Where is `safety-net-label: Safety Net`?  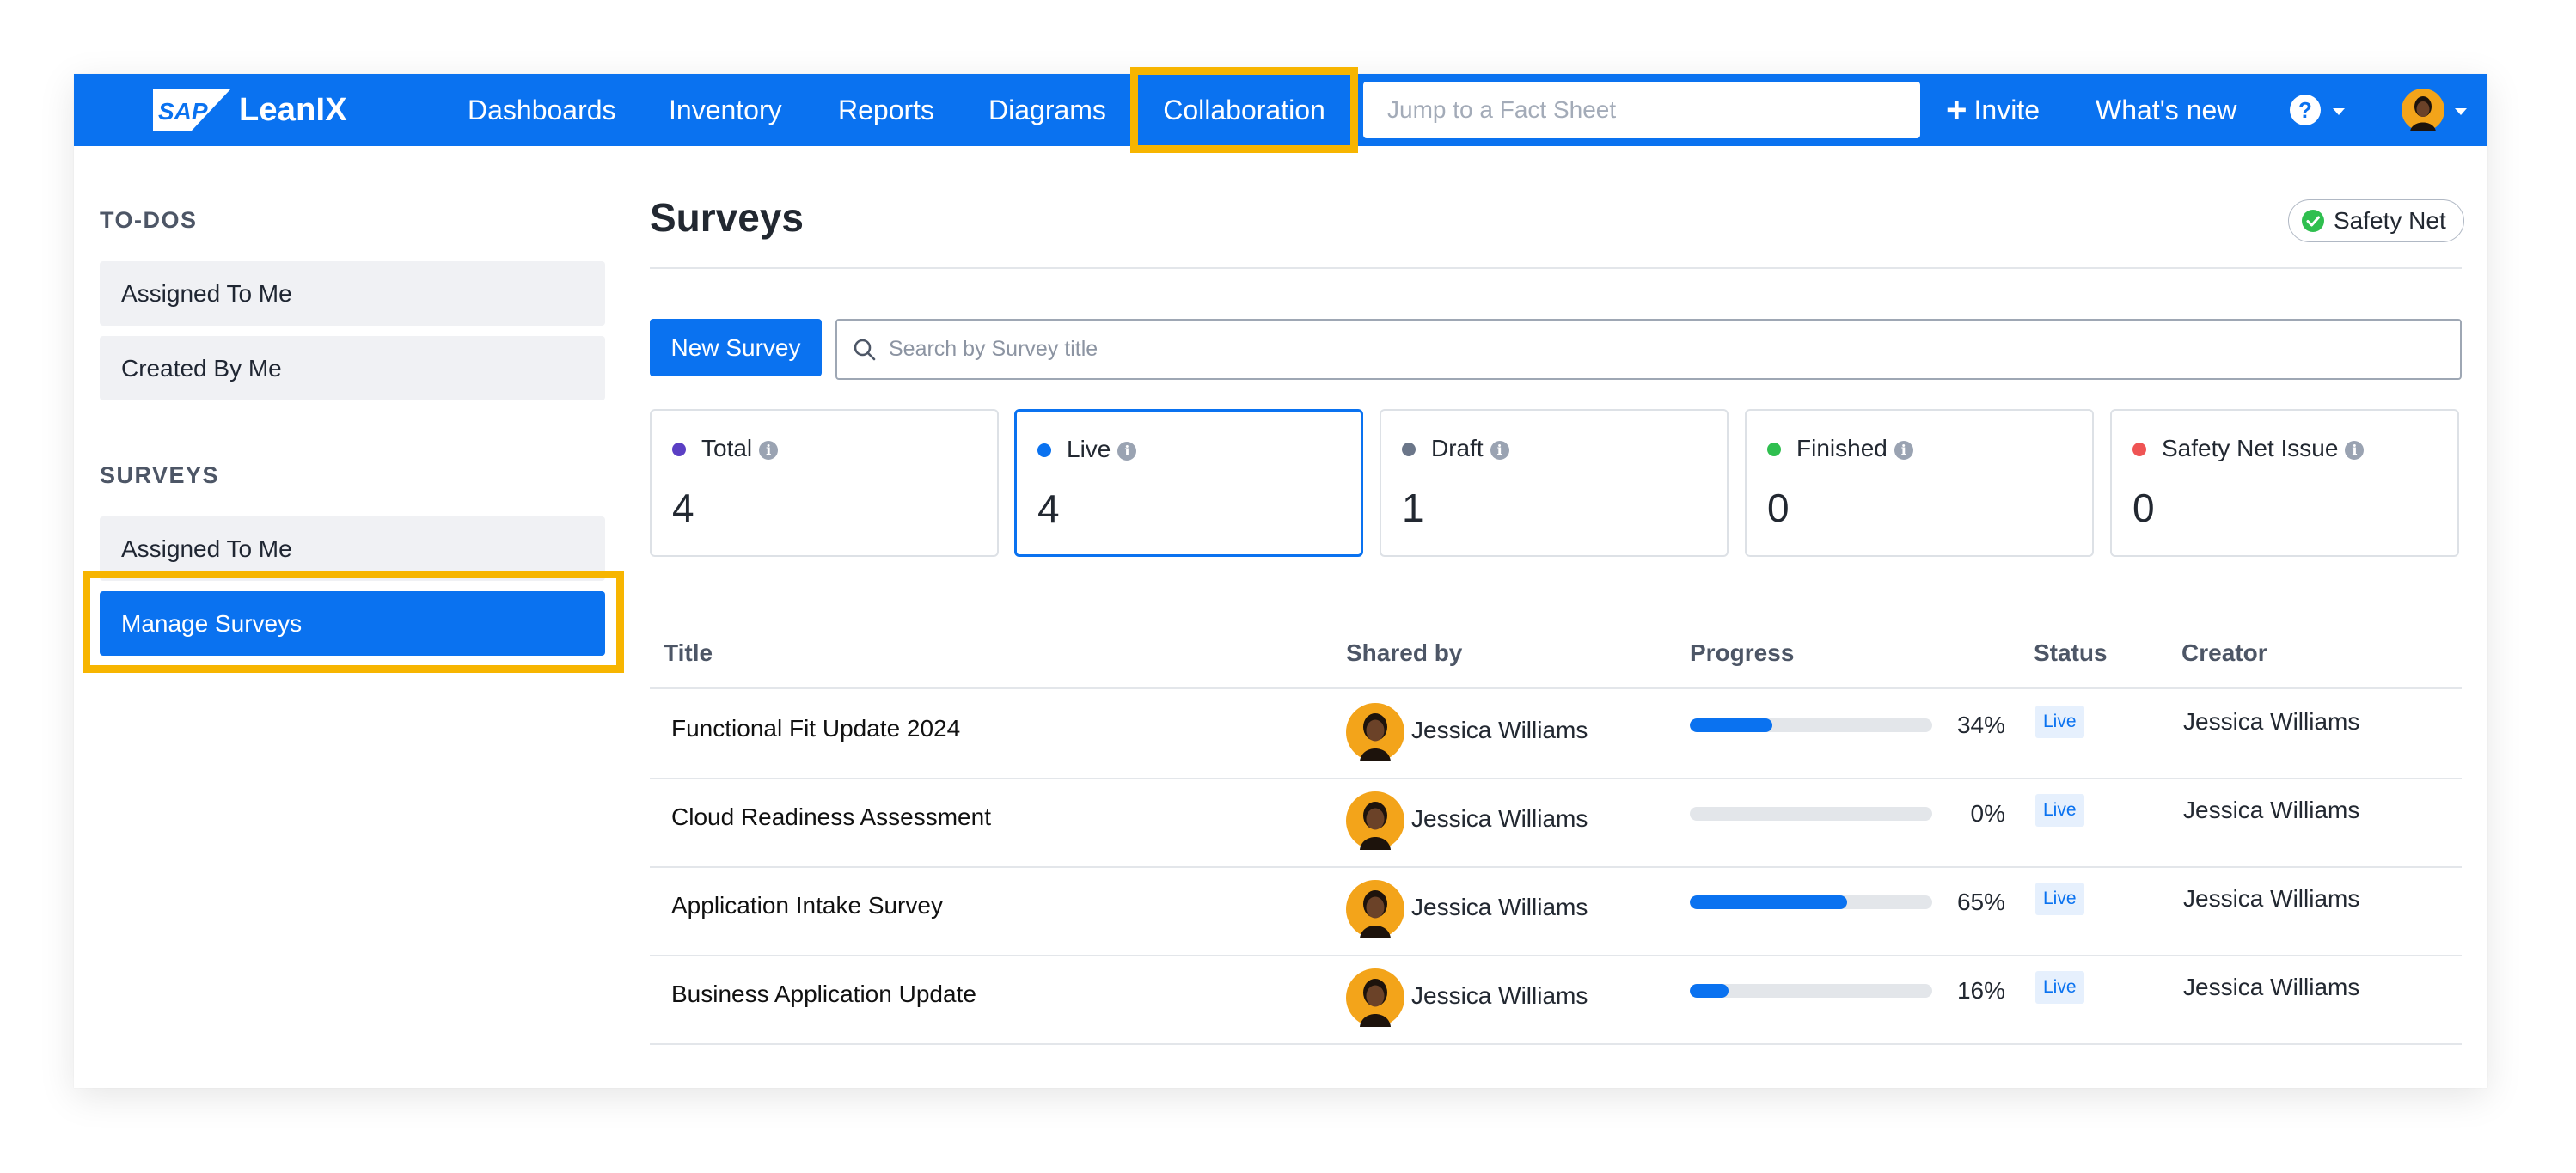 safety-net-label: Safety Net is located at coordinates (2390, 220).